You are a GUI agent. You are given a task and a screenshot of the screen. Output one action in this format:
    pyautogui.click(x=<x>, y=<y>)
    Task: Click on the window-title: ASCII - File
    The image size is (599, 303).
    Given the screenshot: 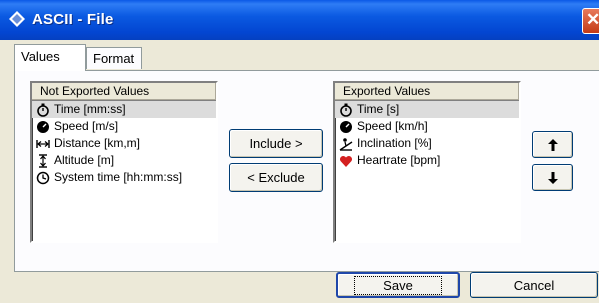 What is the action you would take?
    pyautogui.click(x=73, y=19)
    